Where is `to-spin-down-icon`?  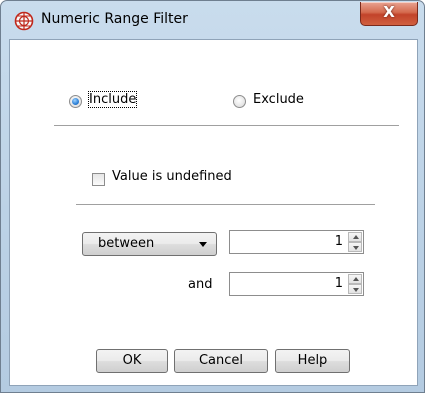 to-spin-down-icon is located at coordinates (355, 289).